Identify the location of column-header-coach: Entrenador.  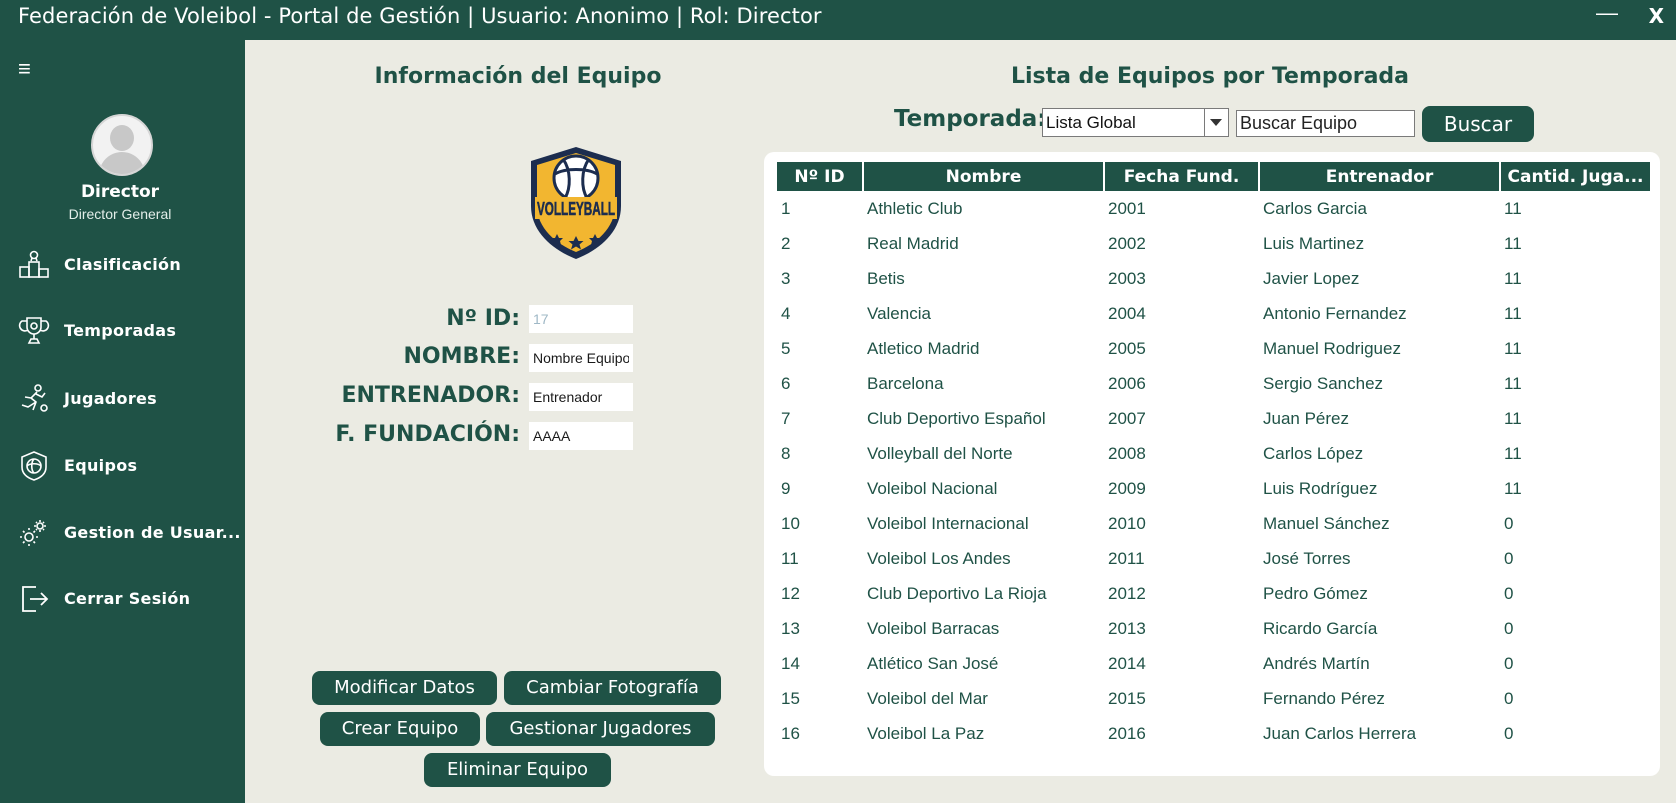
(1380, 176).